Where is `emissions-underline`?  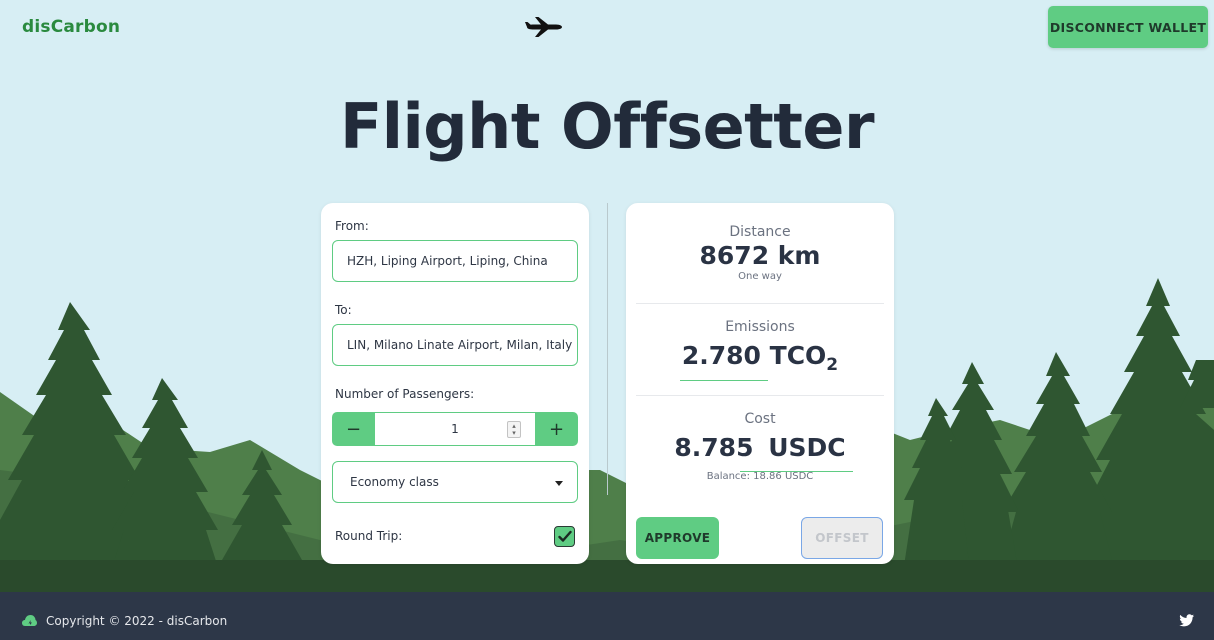 emissions-underline is located at coordinates (724, 380).